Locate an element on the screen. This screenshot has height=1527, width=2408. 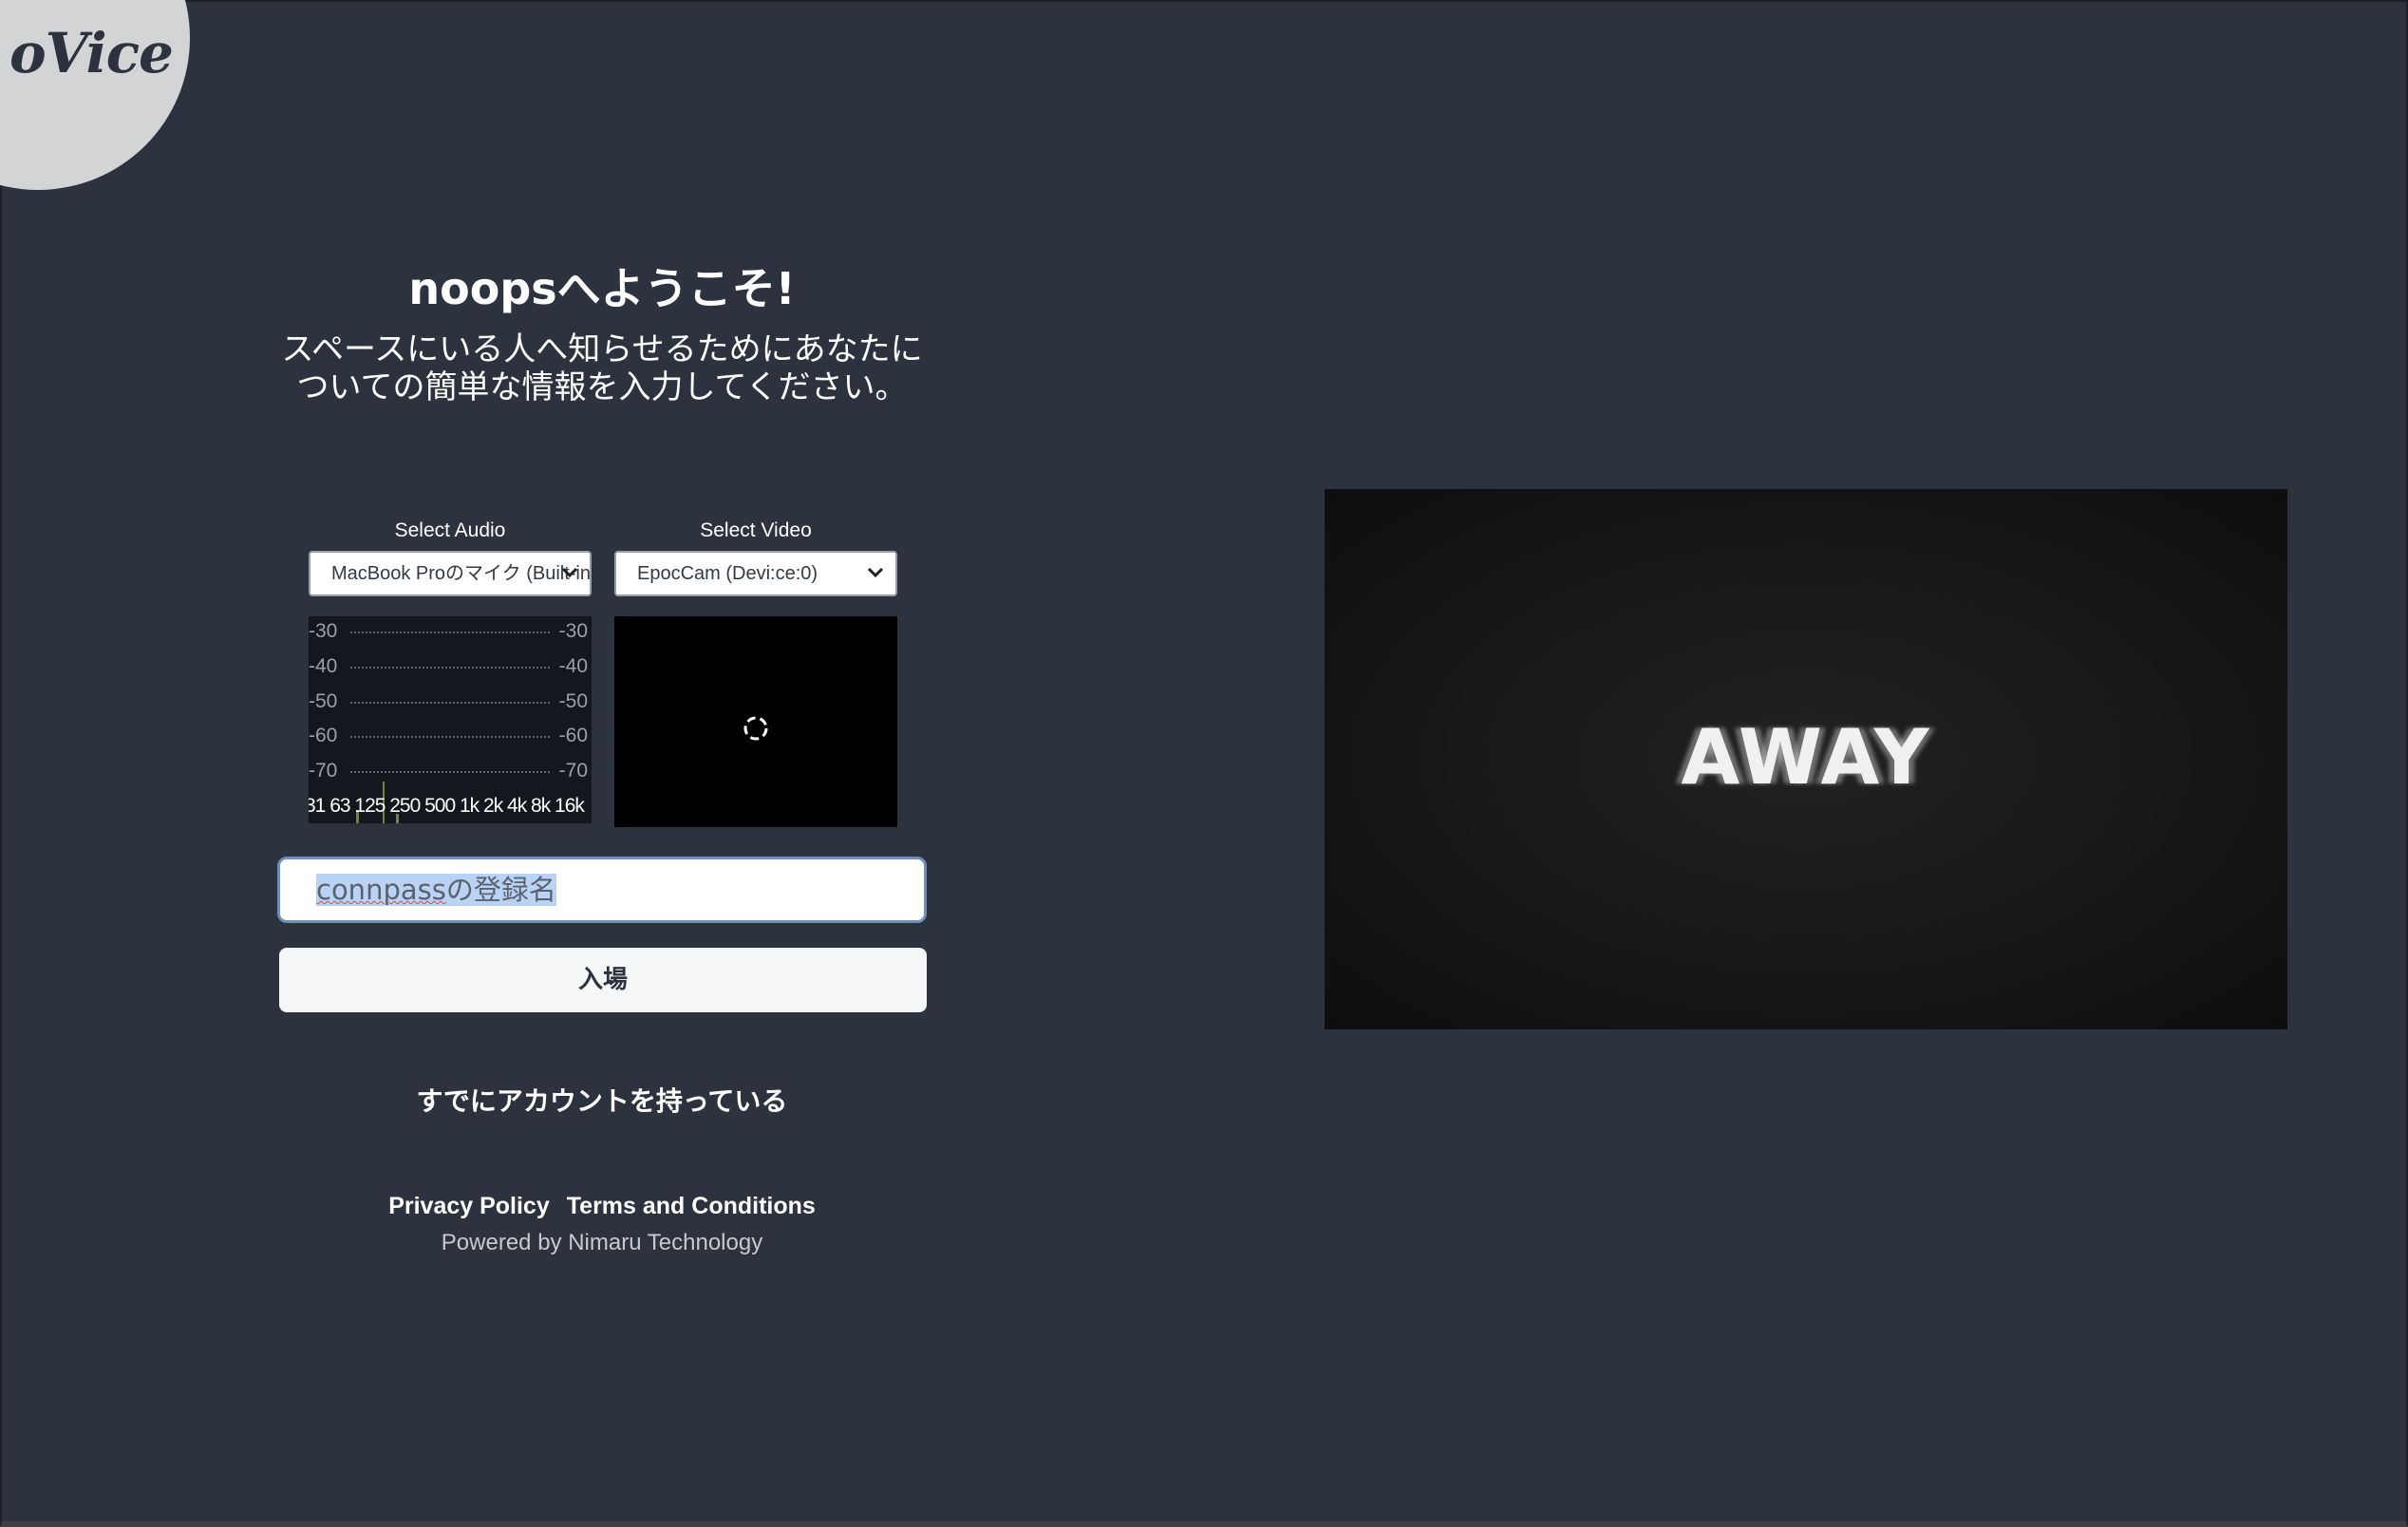
meter-row: -30 -30 is located at coordinates (450, 631).